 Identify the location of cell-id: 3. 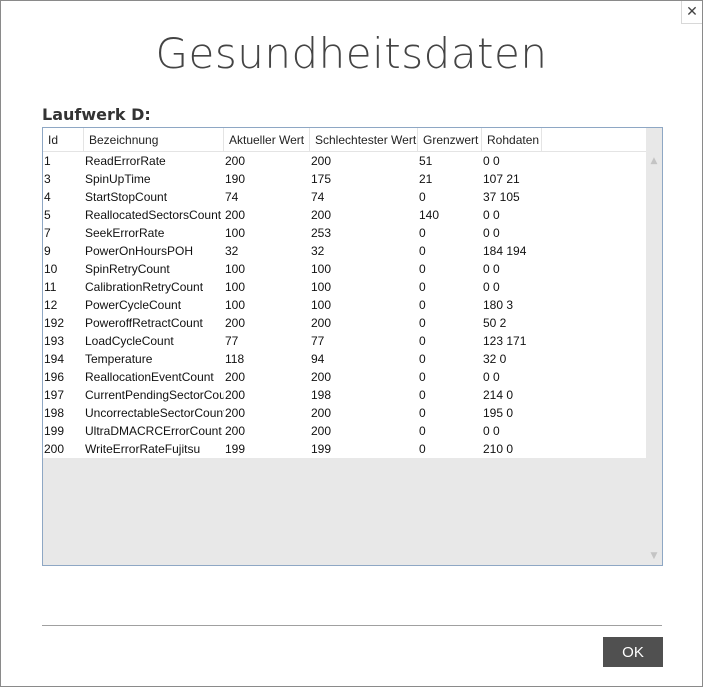
(47, 179).